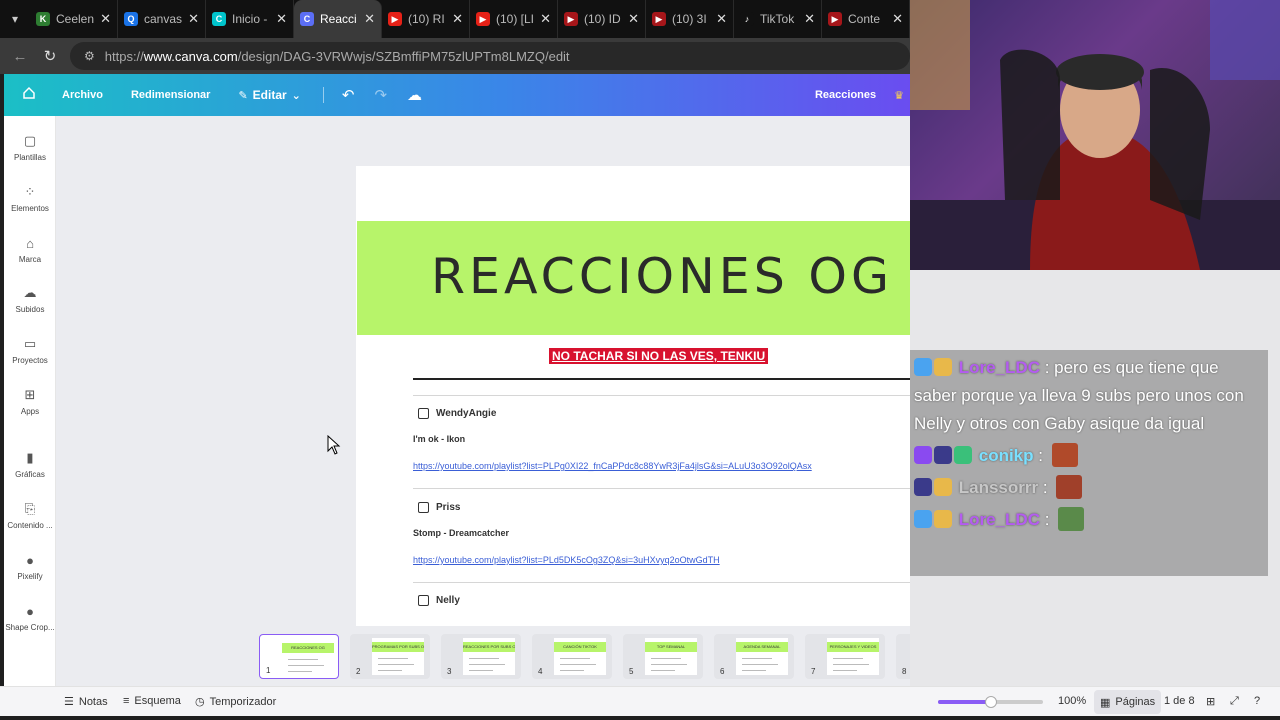 This screenshot has height=720, width=1280. I want to click on reload-icon: ↻, so click(50, 56).